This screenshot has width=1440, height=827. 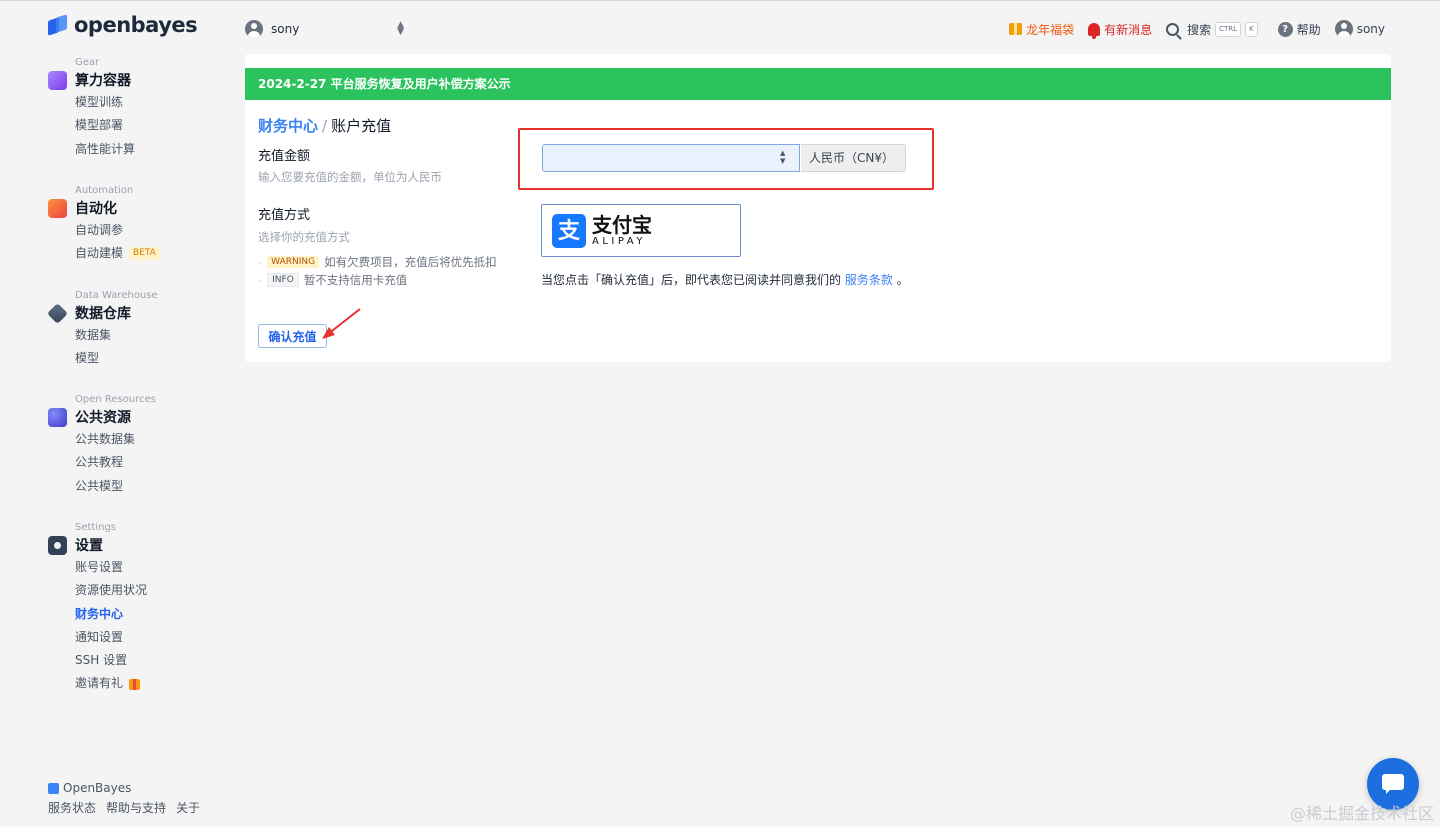 What do you see at coordinates (569, 230) in the screenshot?
I see `alipay-icon: 支` at bounding box center [569, 230].